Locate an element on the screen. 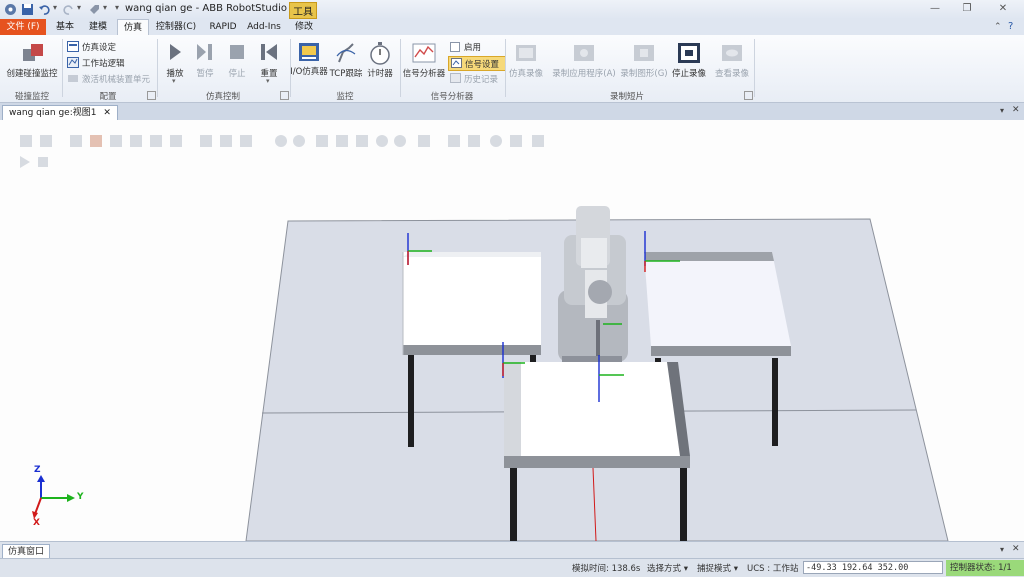  sim-settings-icon is located at coordinates (73, 46).